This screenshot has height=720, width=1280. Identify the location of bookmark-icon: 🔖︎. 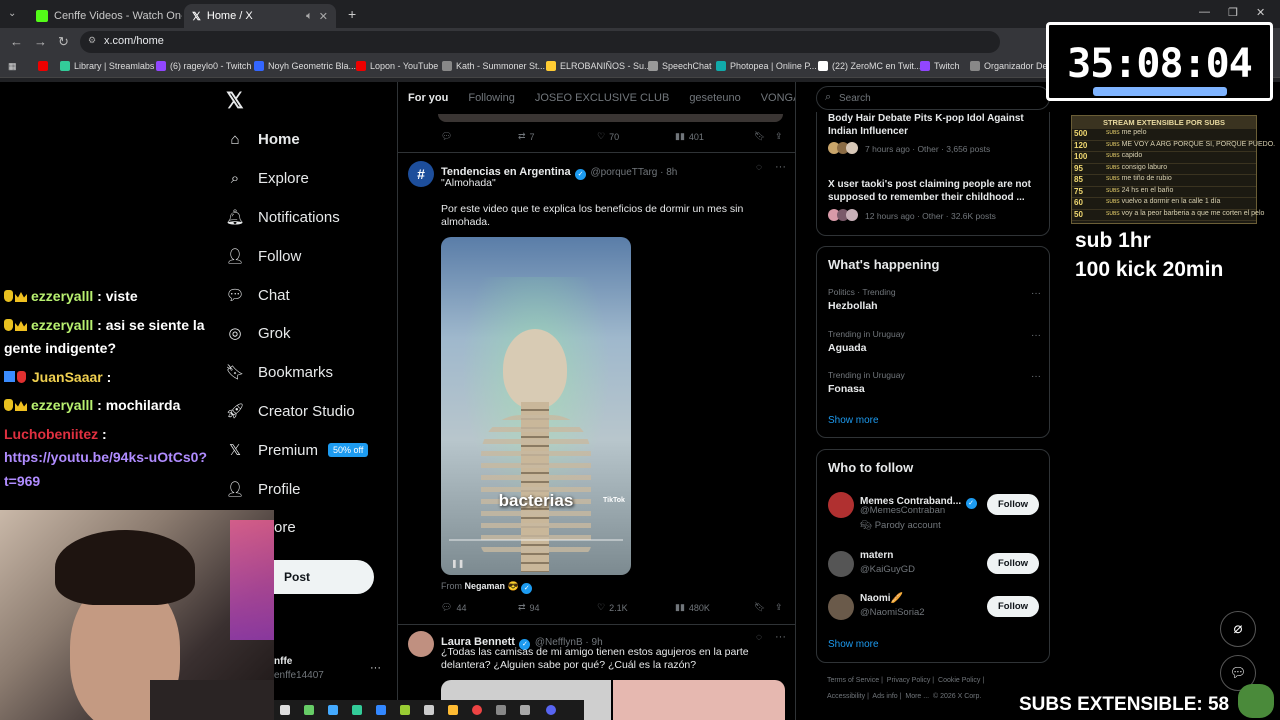
(759, 607).